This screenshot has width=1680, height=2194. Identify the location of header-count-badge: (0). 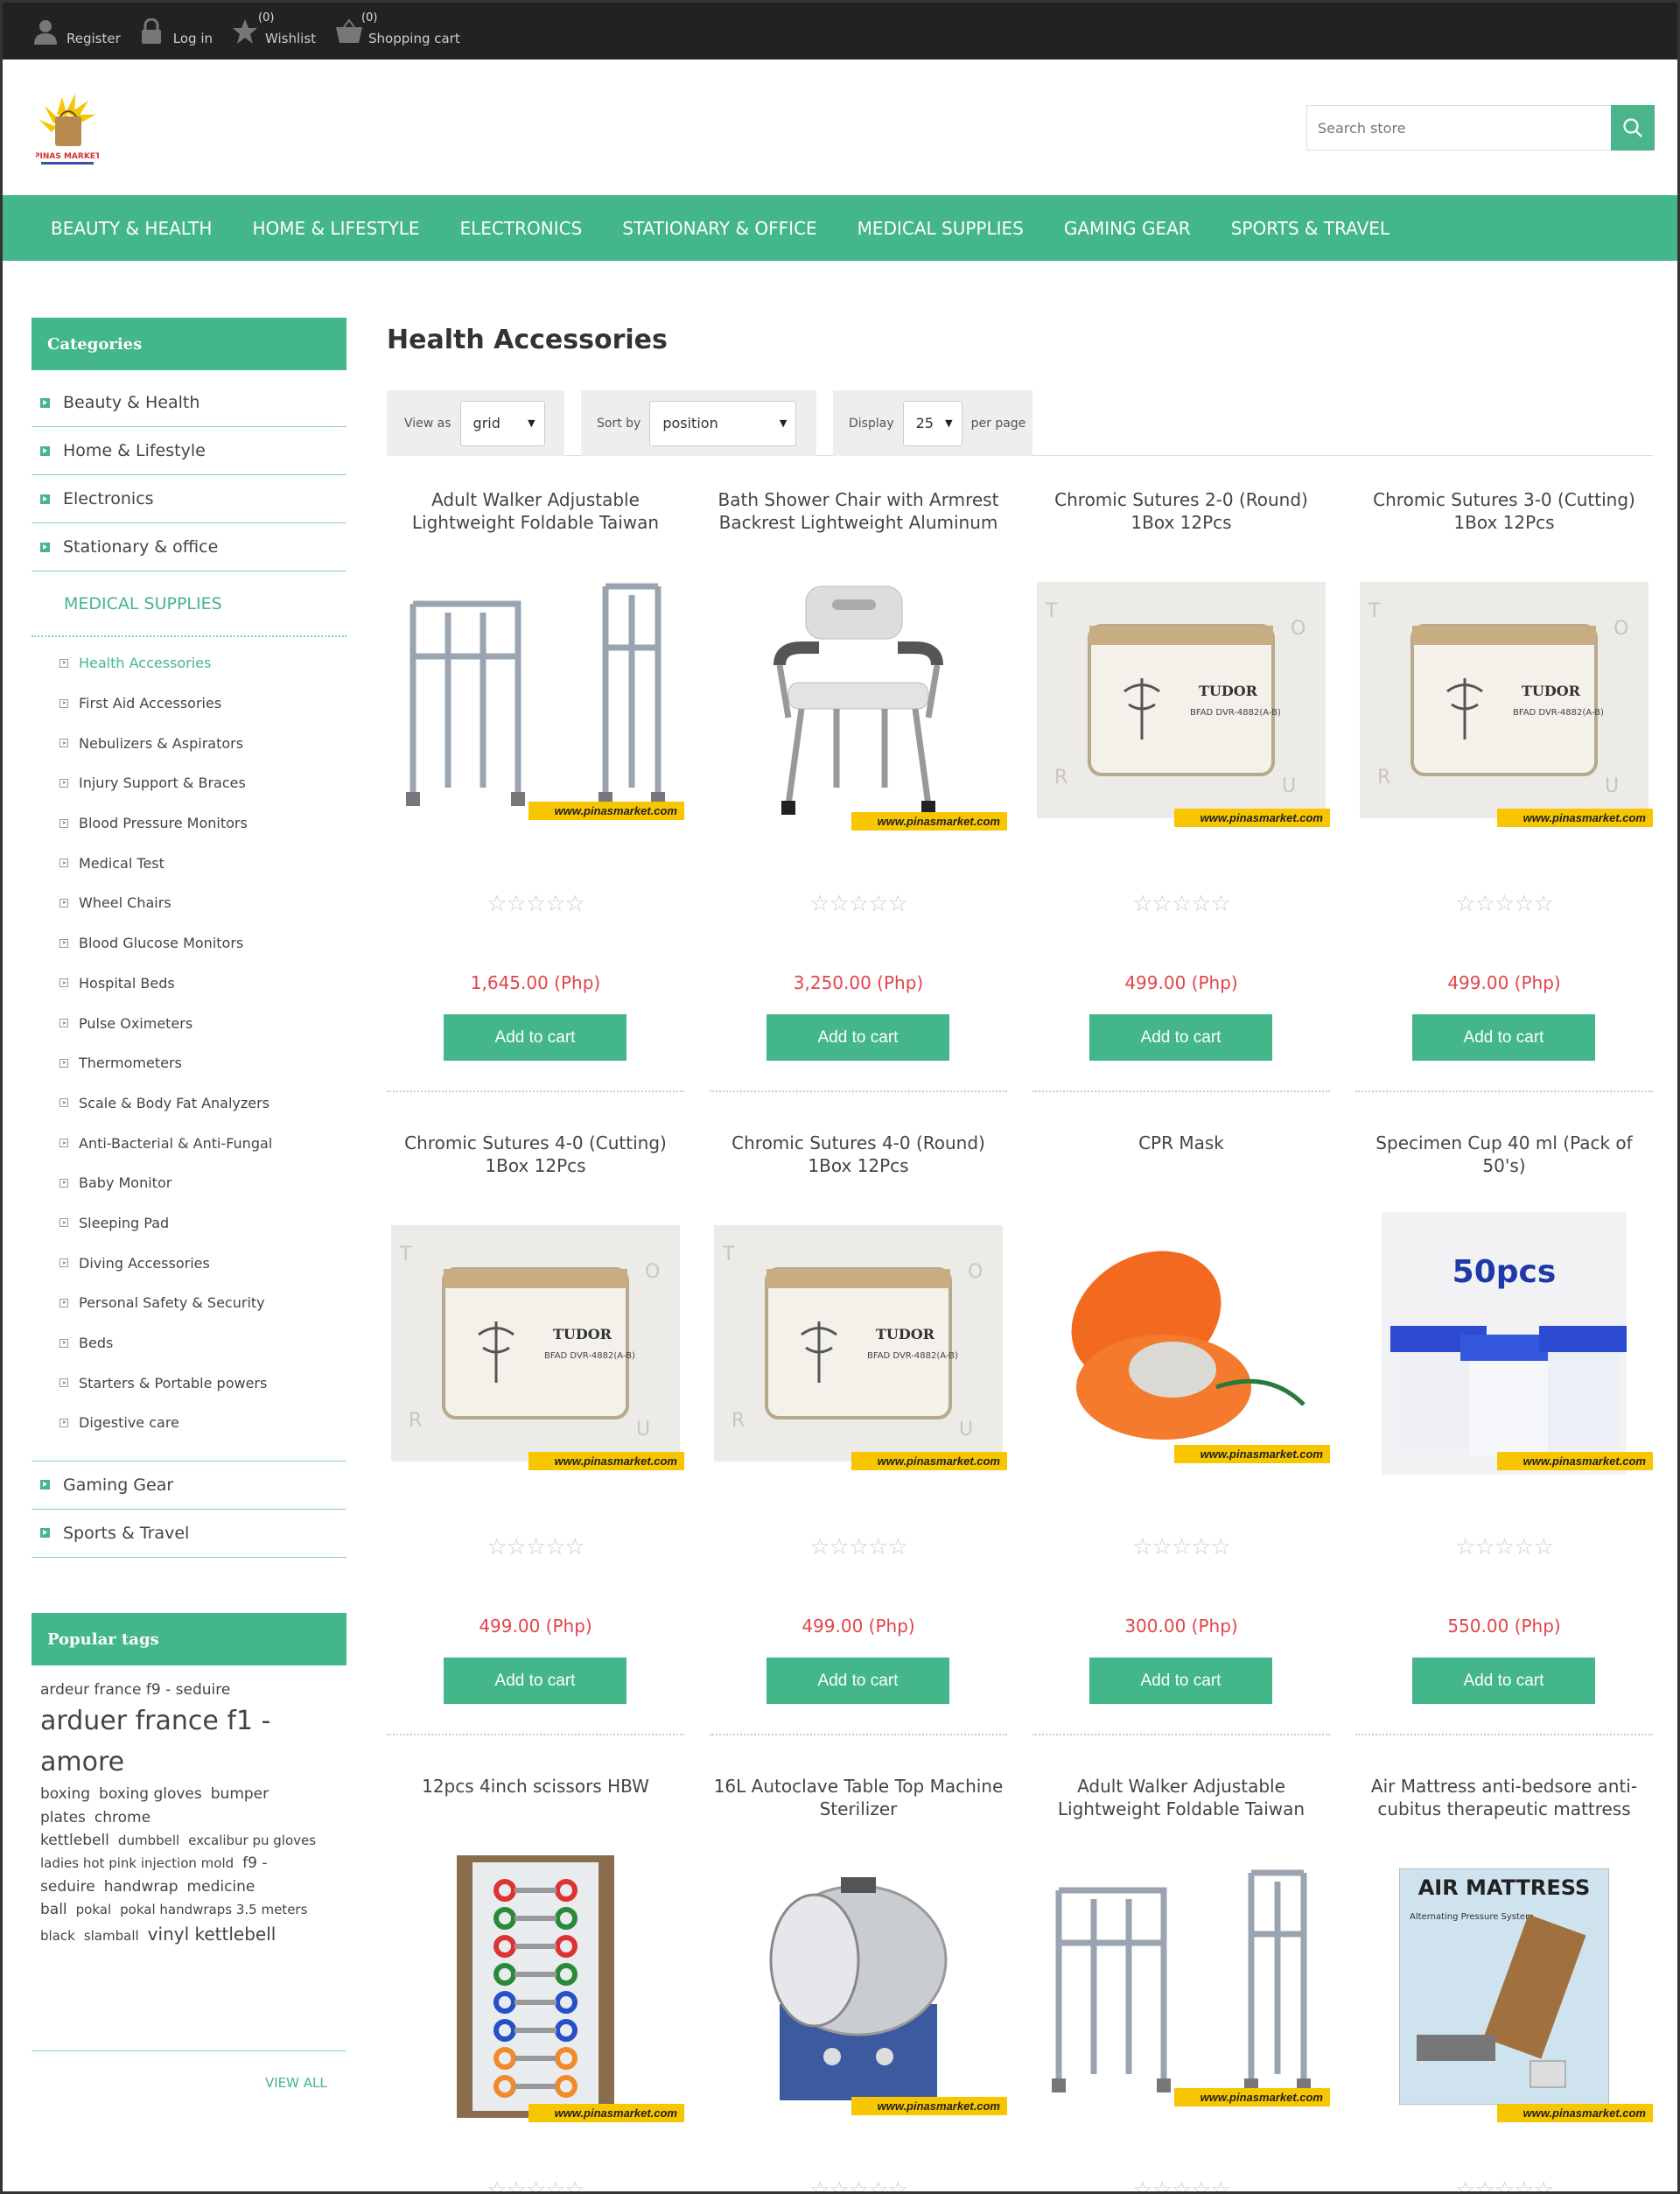
(266, 18).